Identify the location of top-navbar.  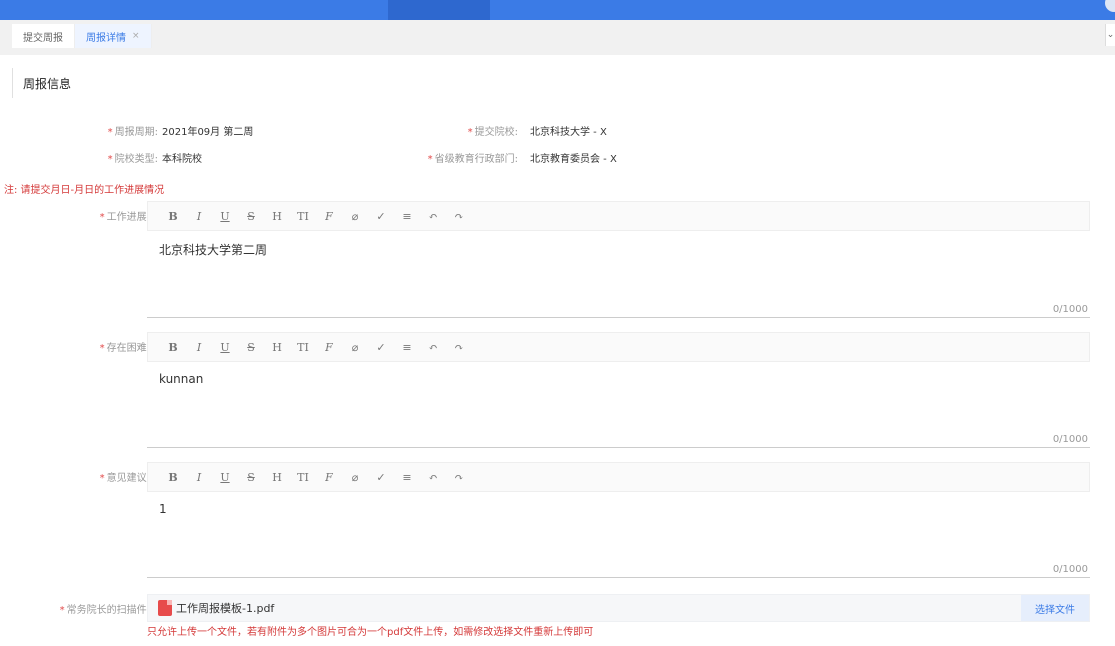
(557, 10).